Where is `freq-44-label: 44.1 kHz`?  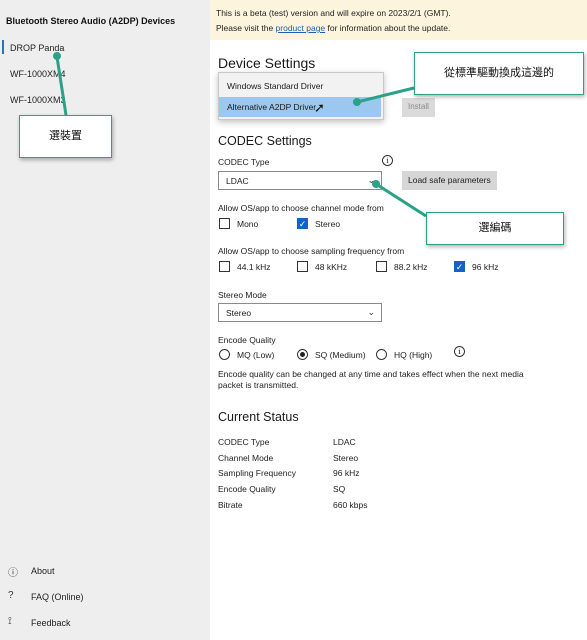 freq-44-label: 44.1 kHz is located at coordinates (254, 267).